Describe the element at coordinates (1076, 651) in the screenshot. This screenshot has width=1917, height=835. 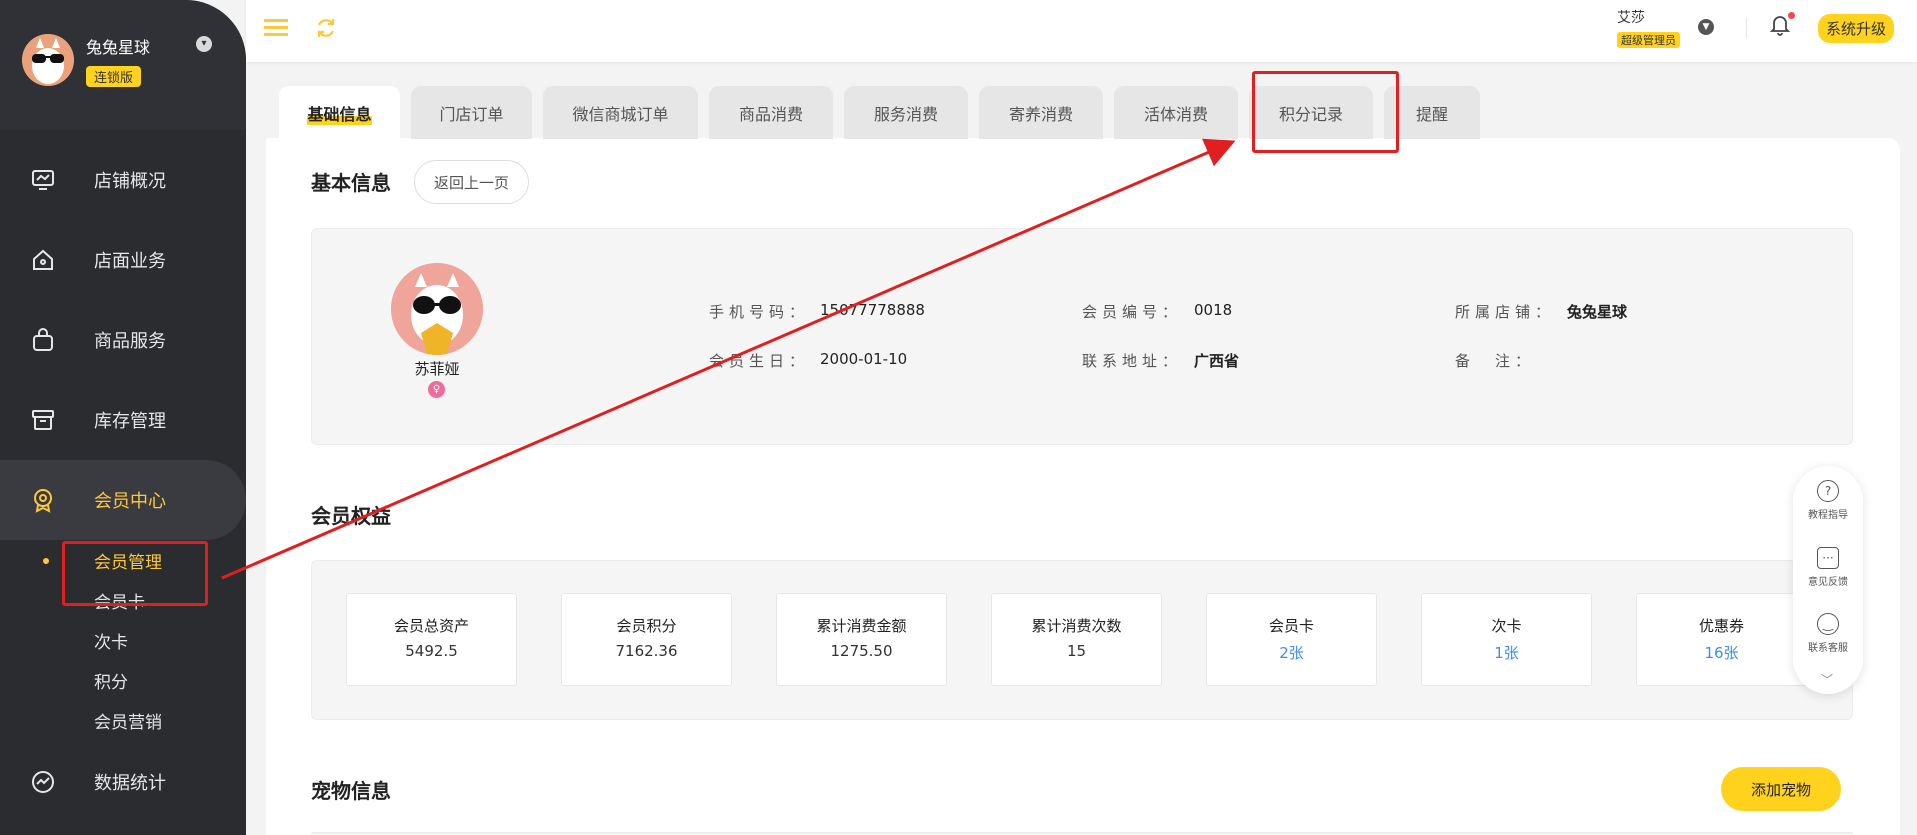
I see `benefit-value: 15` at that location.